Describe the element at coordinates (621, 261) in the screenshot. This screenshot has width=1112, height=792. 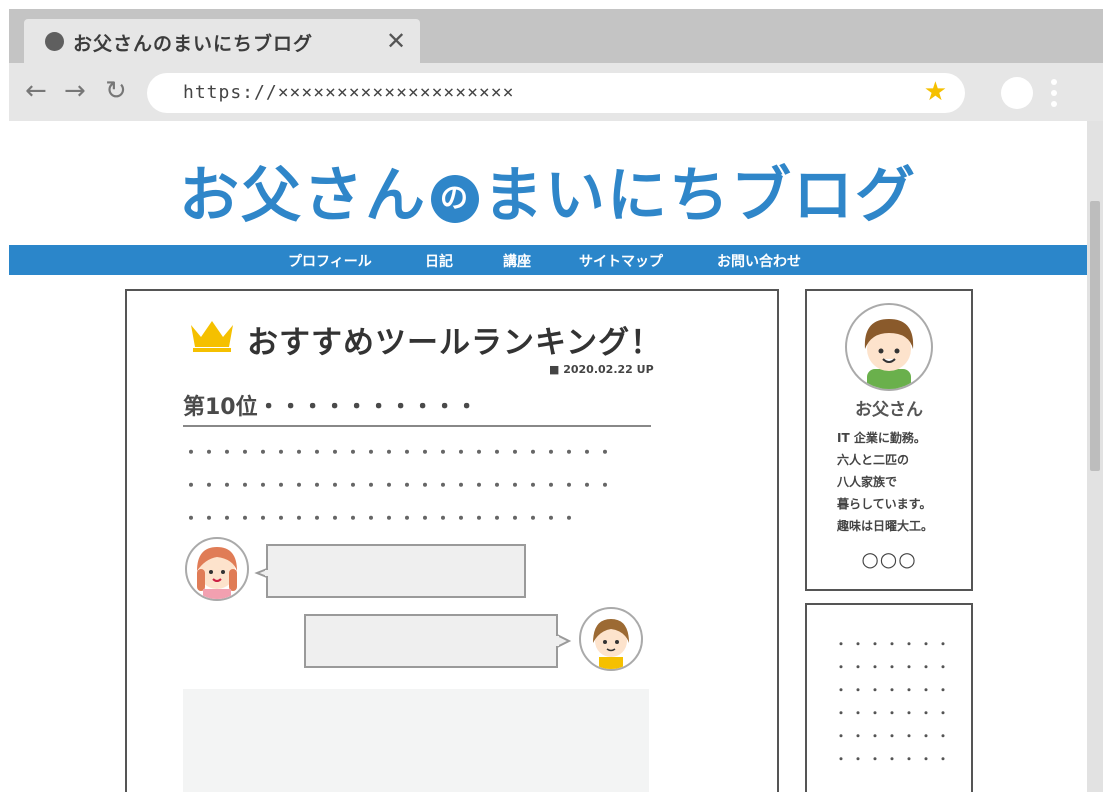
I see `nav-item-sitemap: サイトマップ` at that location.